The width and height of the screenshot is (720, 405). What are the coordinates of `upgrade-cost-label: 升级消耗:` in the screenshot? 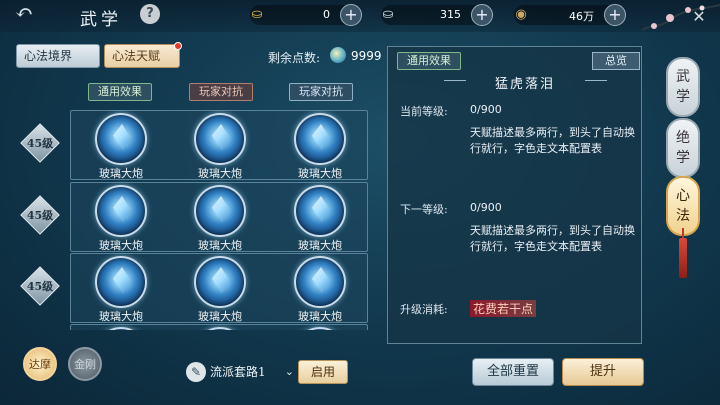 It's located at (424, 309).